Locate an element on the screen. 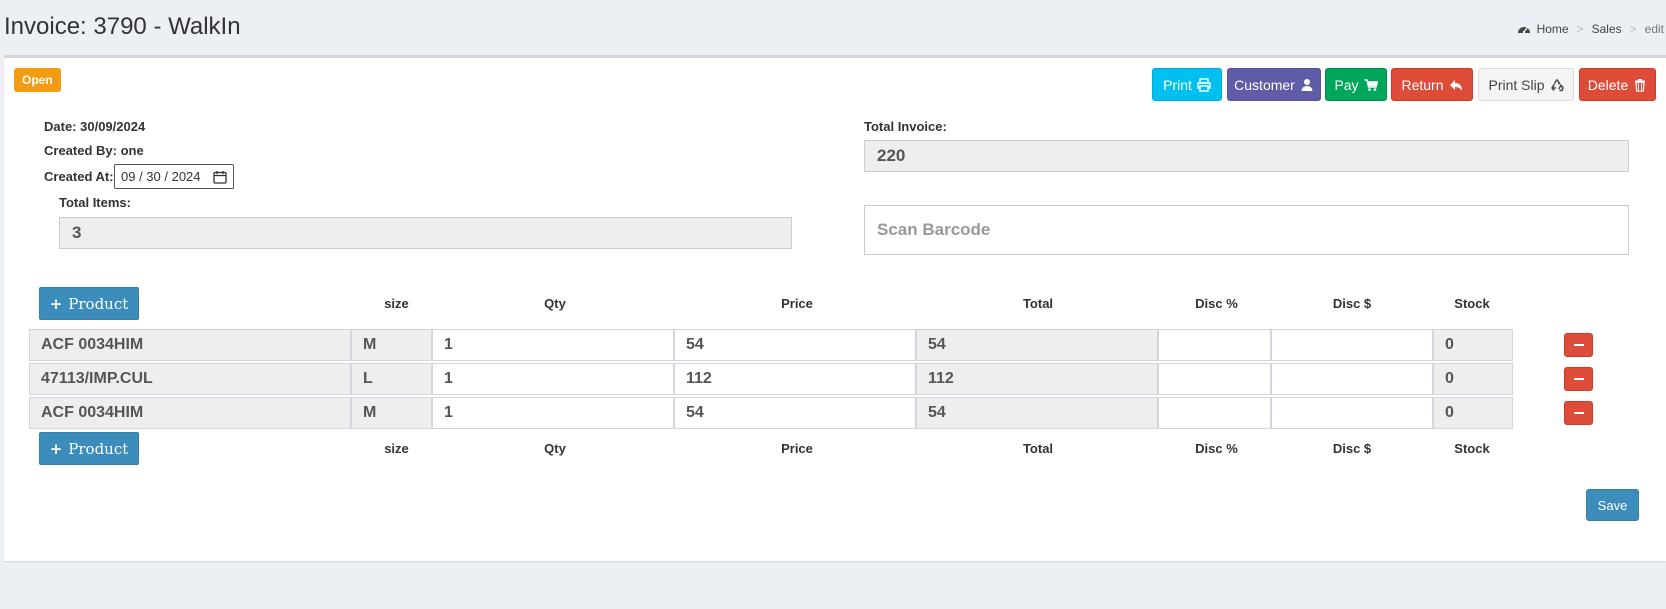  breadcrumb: Home > Sales > edit is located at coordinates (1590, 29).